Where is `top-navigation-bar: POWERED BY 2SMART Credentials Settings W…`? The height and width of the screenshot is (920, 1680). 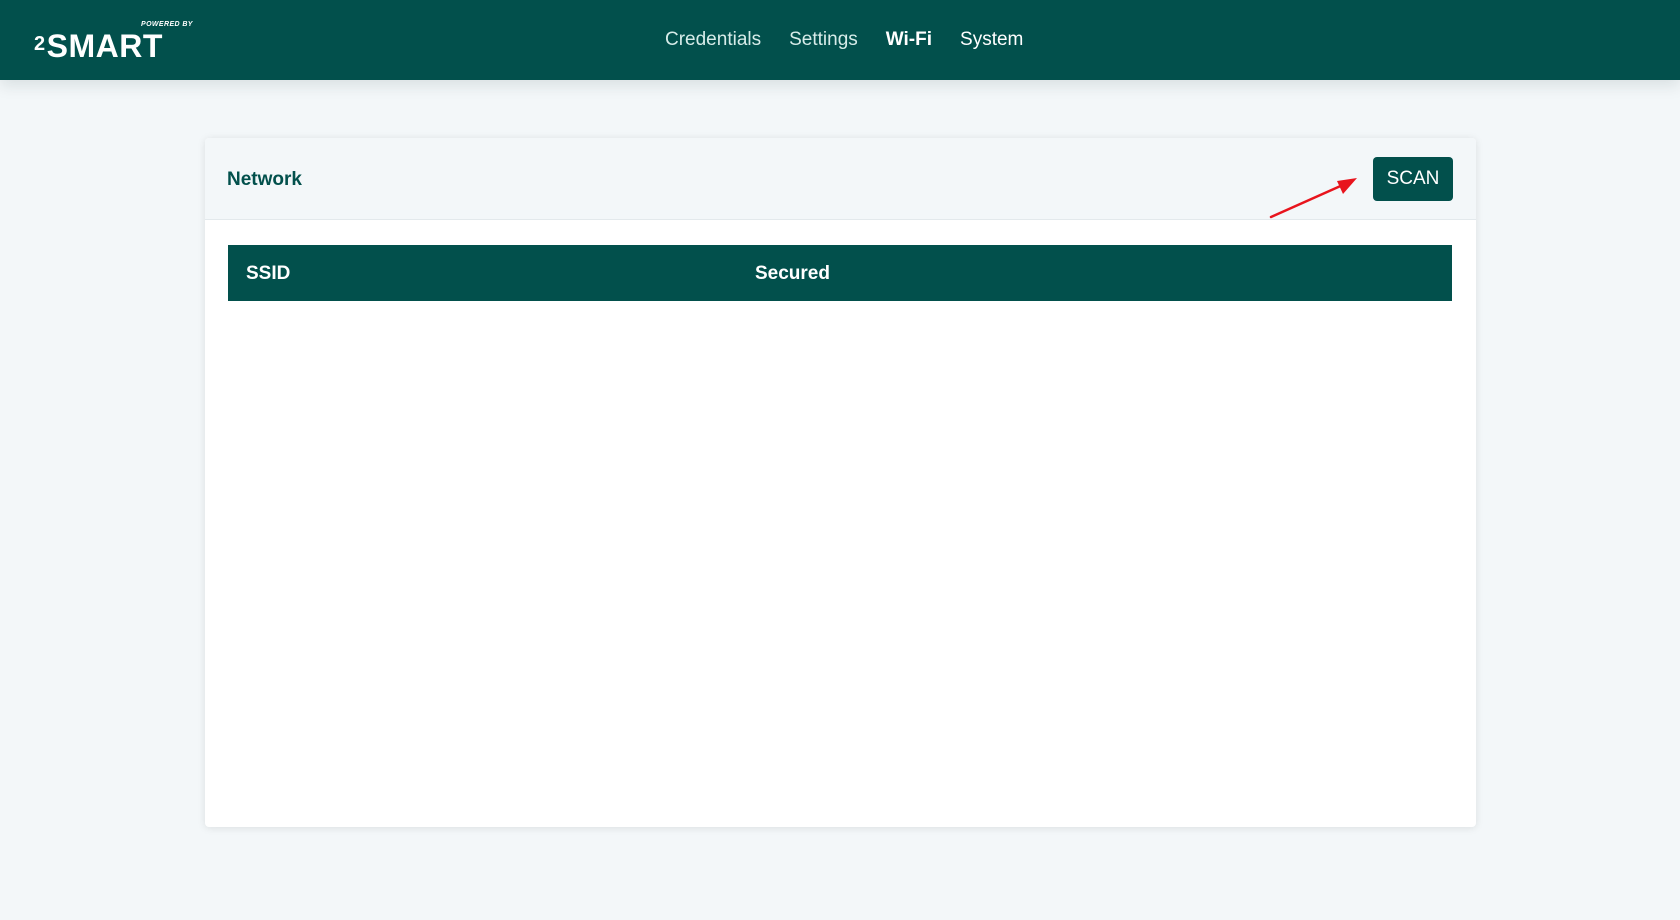 top-navigation-bar: POWERED BY 2SMART Credentials Settings W… is located at coordinates (840, 40).